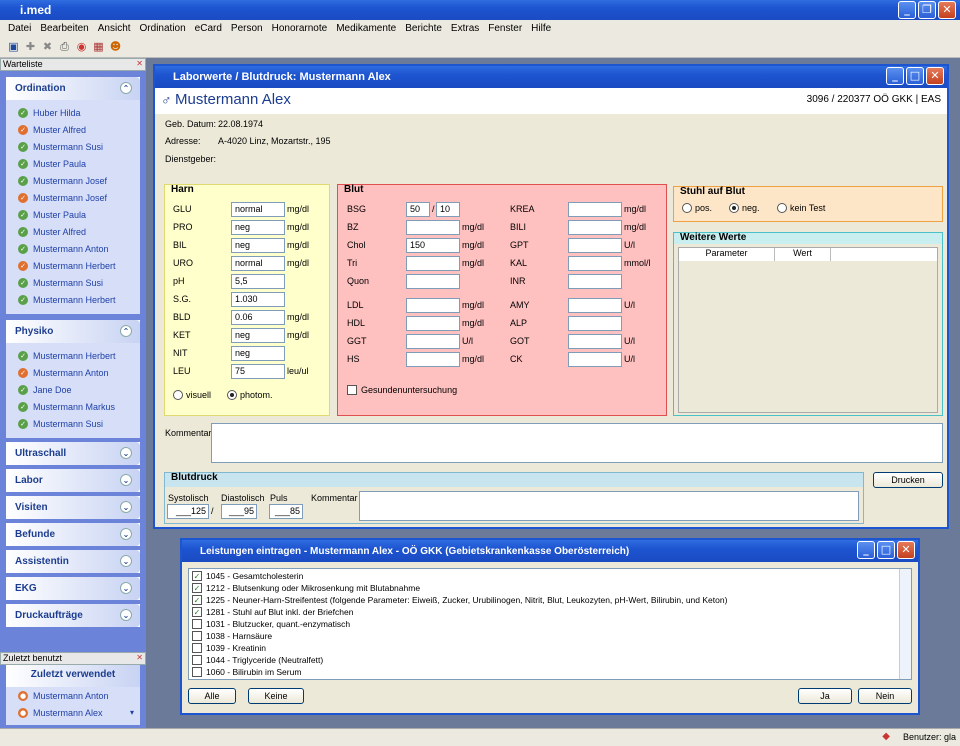 Image resolution: width=960 pixels, height=746 pixels. I want to click on blut-value-field: 150, so click(433, 245).